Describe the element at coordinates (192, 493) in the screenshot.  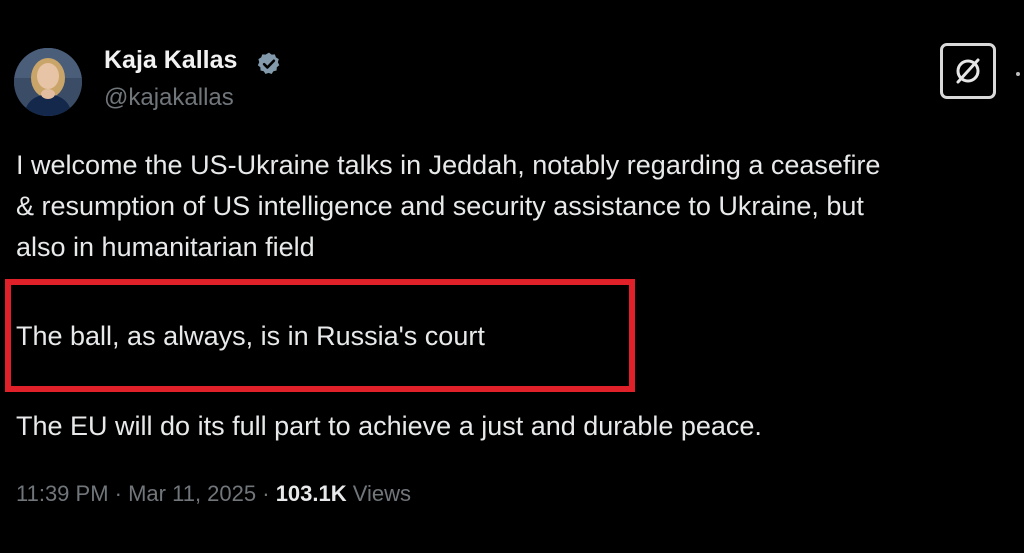
I see `tweet-date: Mar 11, 2025` at that location.